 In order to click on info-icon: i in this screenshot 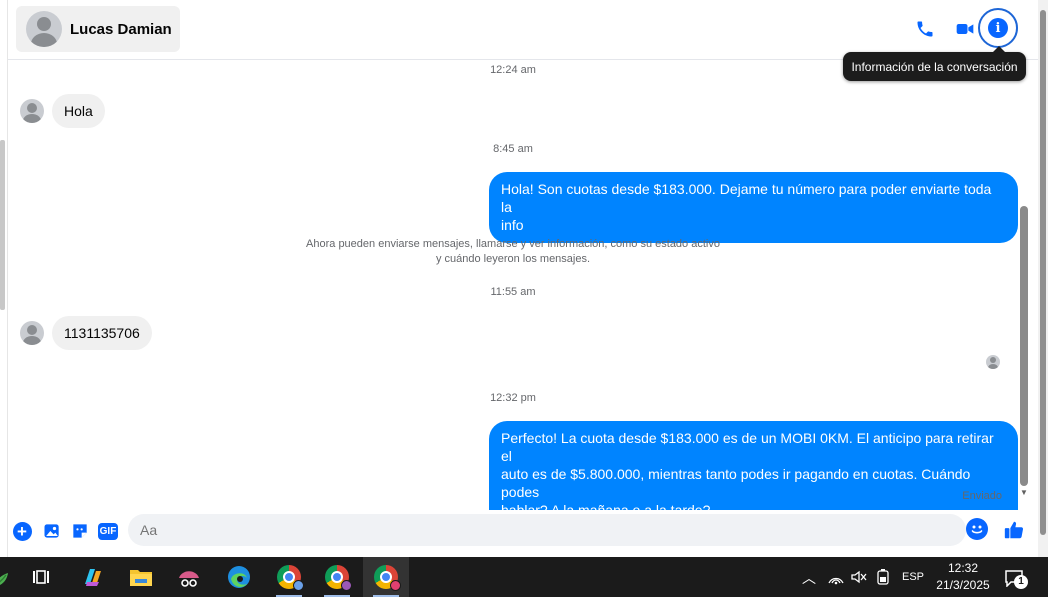, I will do `click(998, 28)`.